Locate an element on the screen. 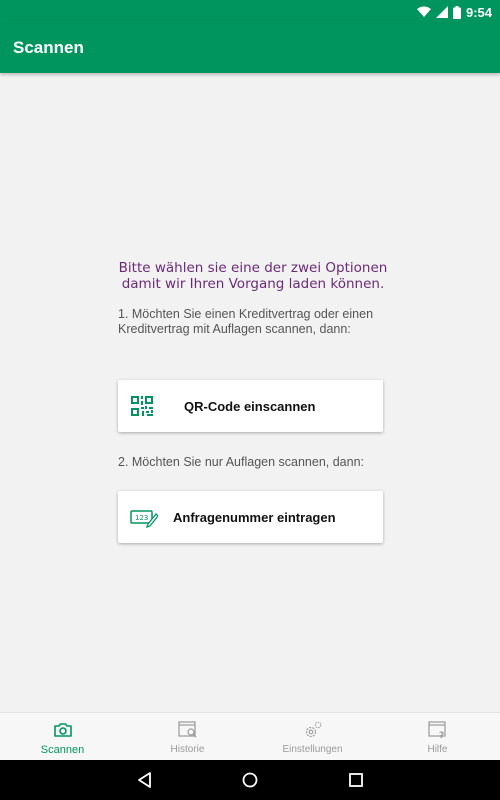  svg-text: 123 is located at coordinates (141, 518).